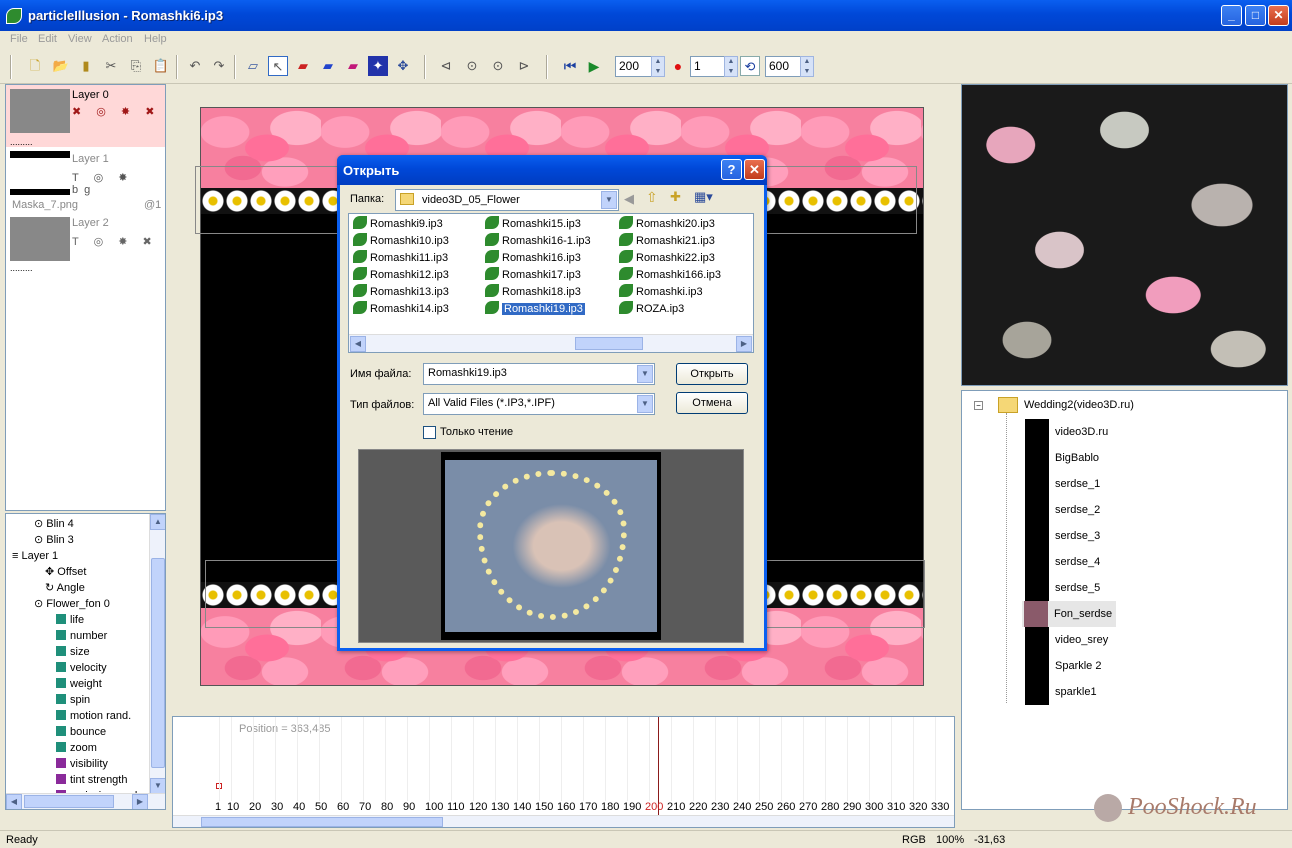  Describe the element at coordinates (652, 197) in the screenshot. I see `up-folder-icon: ⇧` at that location.